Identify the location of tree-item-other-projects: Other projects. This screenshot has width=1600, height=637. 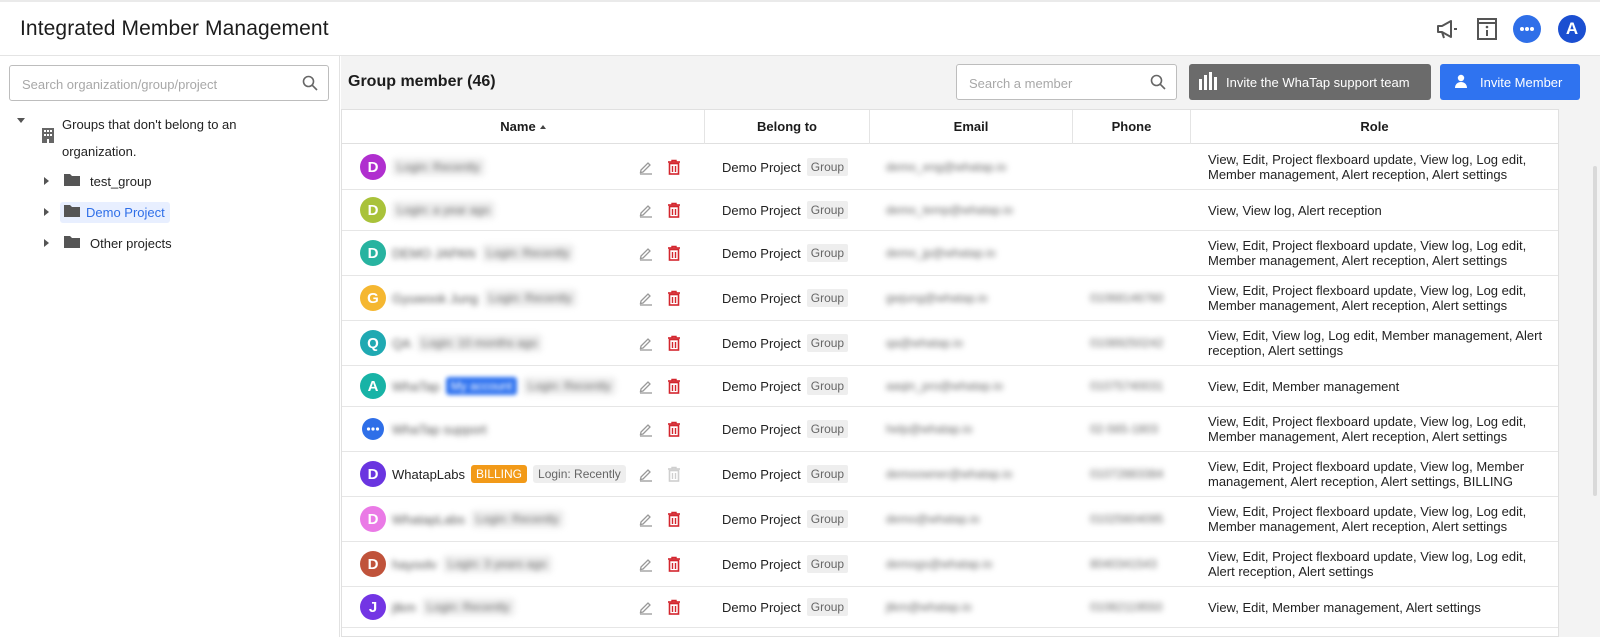
(110, 243).